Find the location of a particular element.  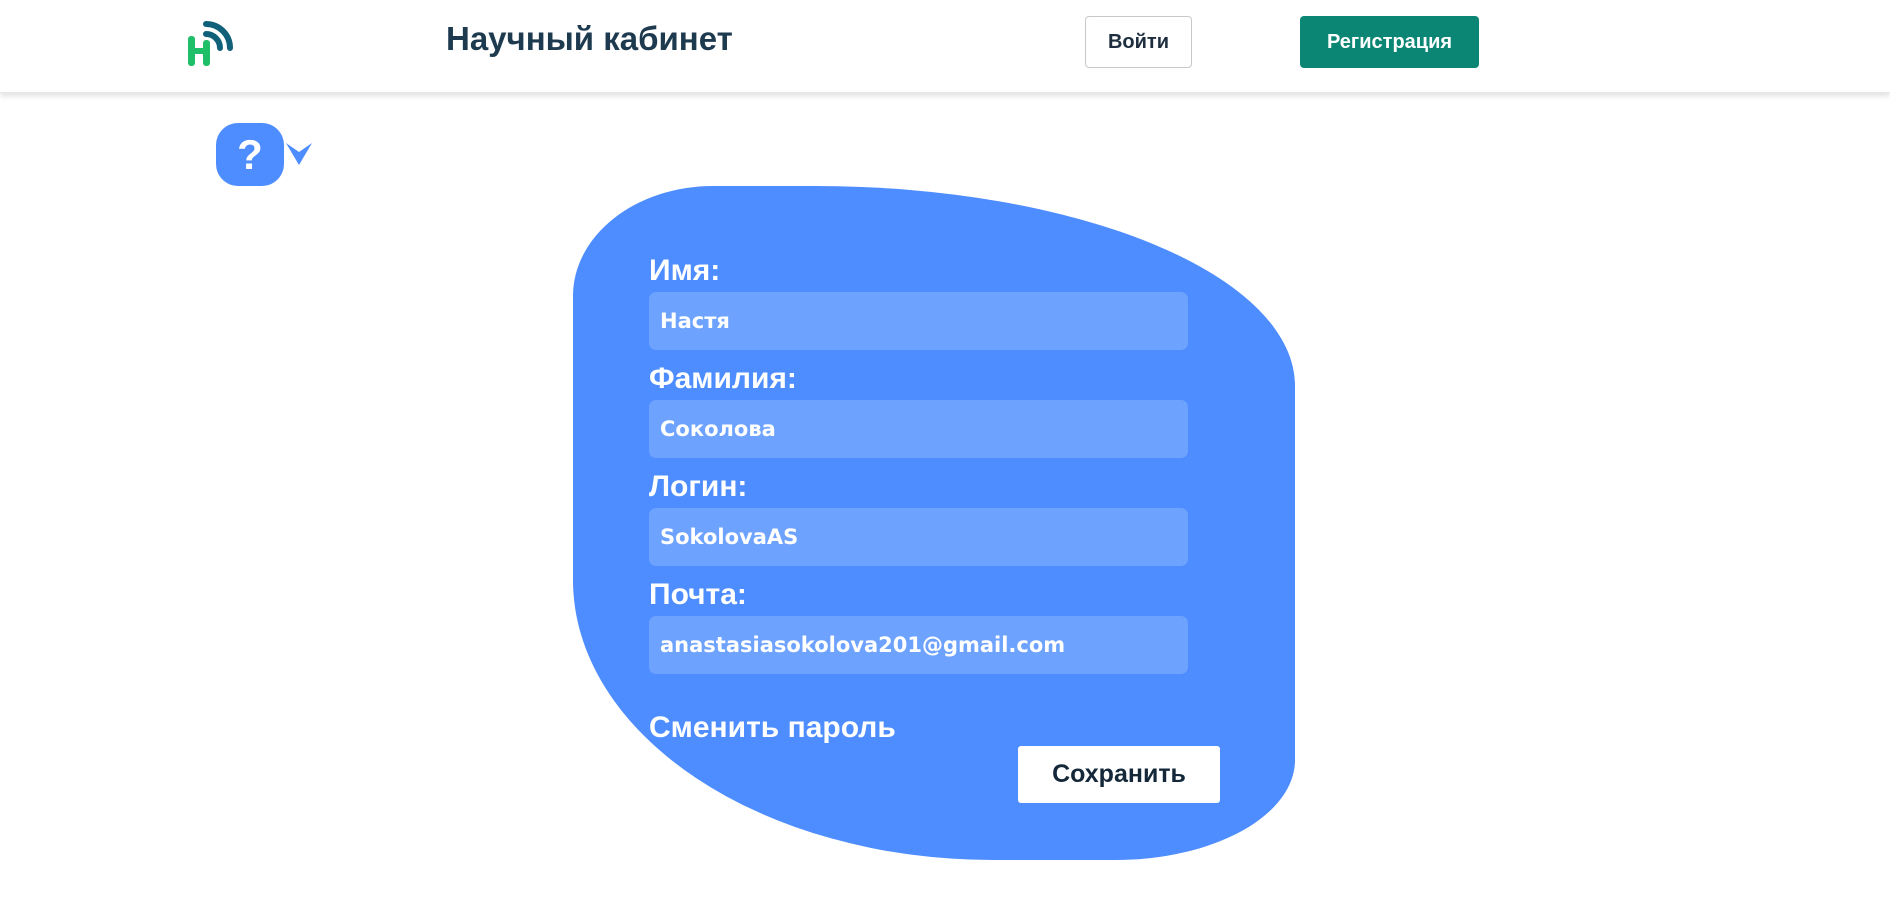

last-name-field is located at coordinates (918, 429).